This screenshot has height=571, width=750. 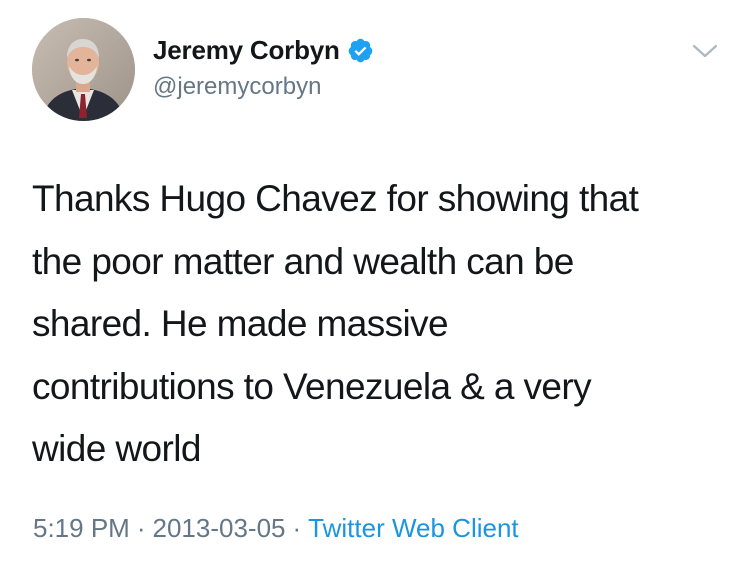 I want to click on chevron-down-icon, so click(x=705, y=51).